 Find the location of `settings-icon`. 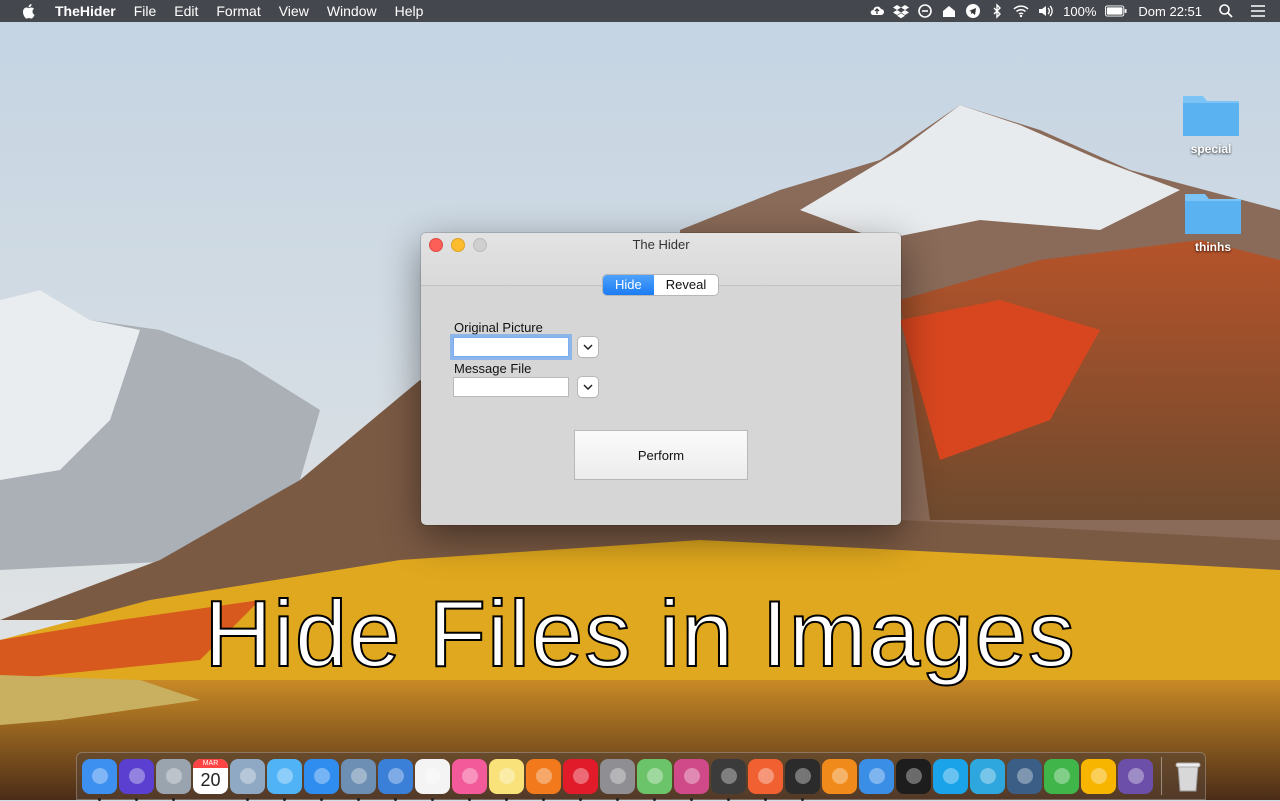

settings-icon is located at coordinates (617, 779).